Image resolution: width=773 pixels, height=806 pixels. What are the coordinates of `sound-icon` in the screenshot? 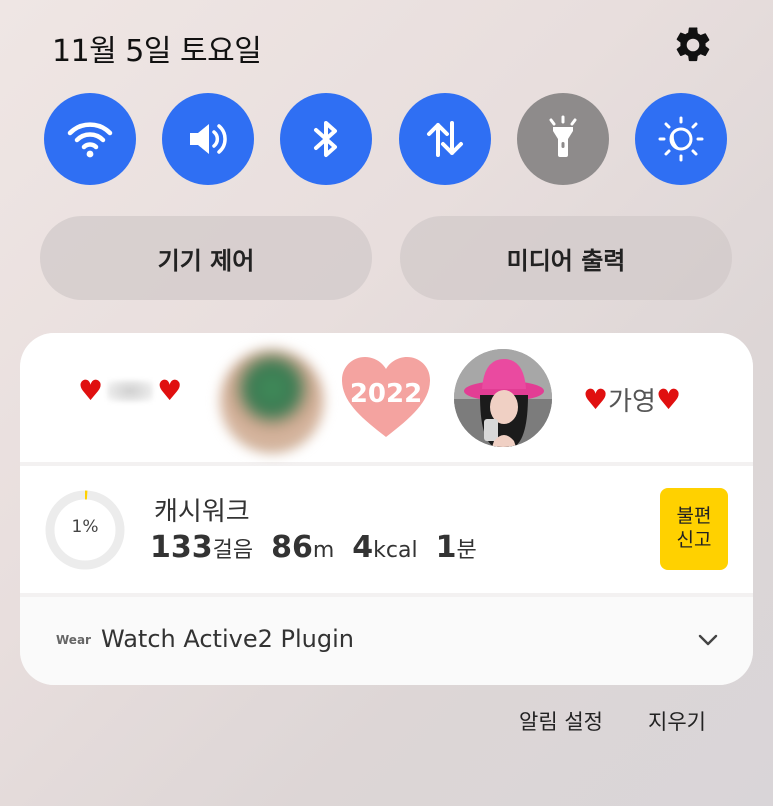 It's located at (208, 139).